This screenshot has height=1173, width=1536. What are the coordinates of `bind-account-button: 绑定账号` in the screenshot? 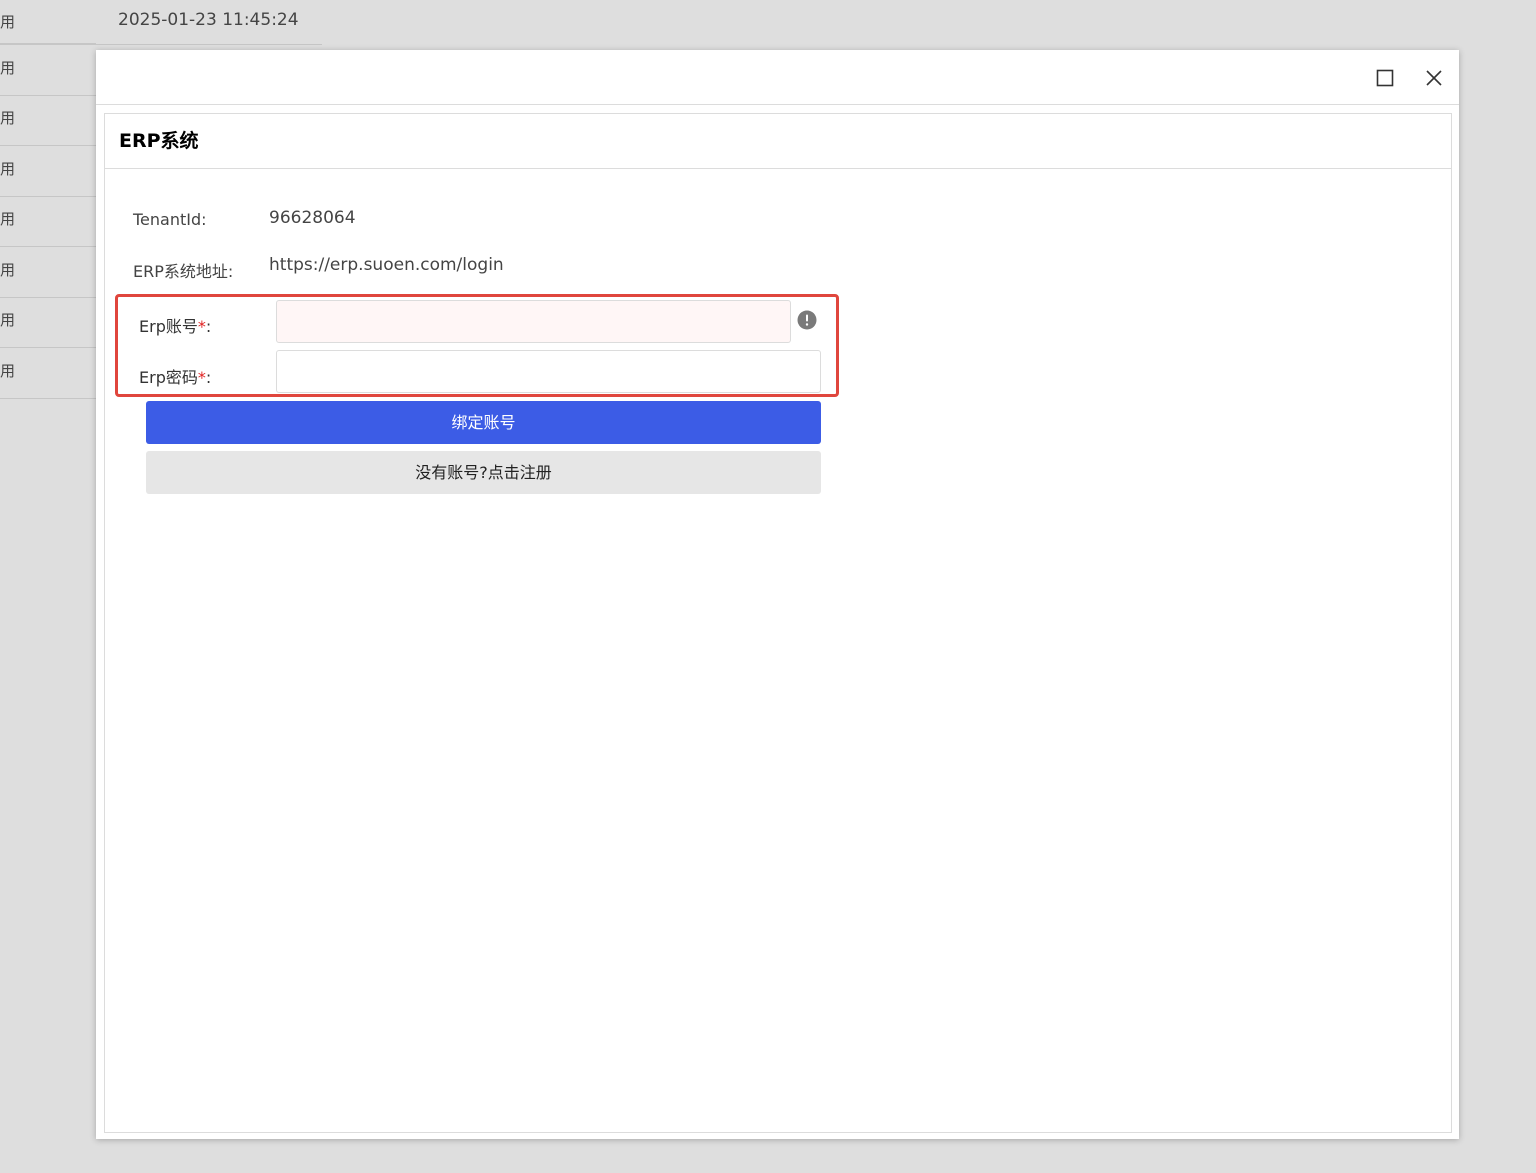 It's located at (483, 422).